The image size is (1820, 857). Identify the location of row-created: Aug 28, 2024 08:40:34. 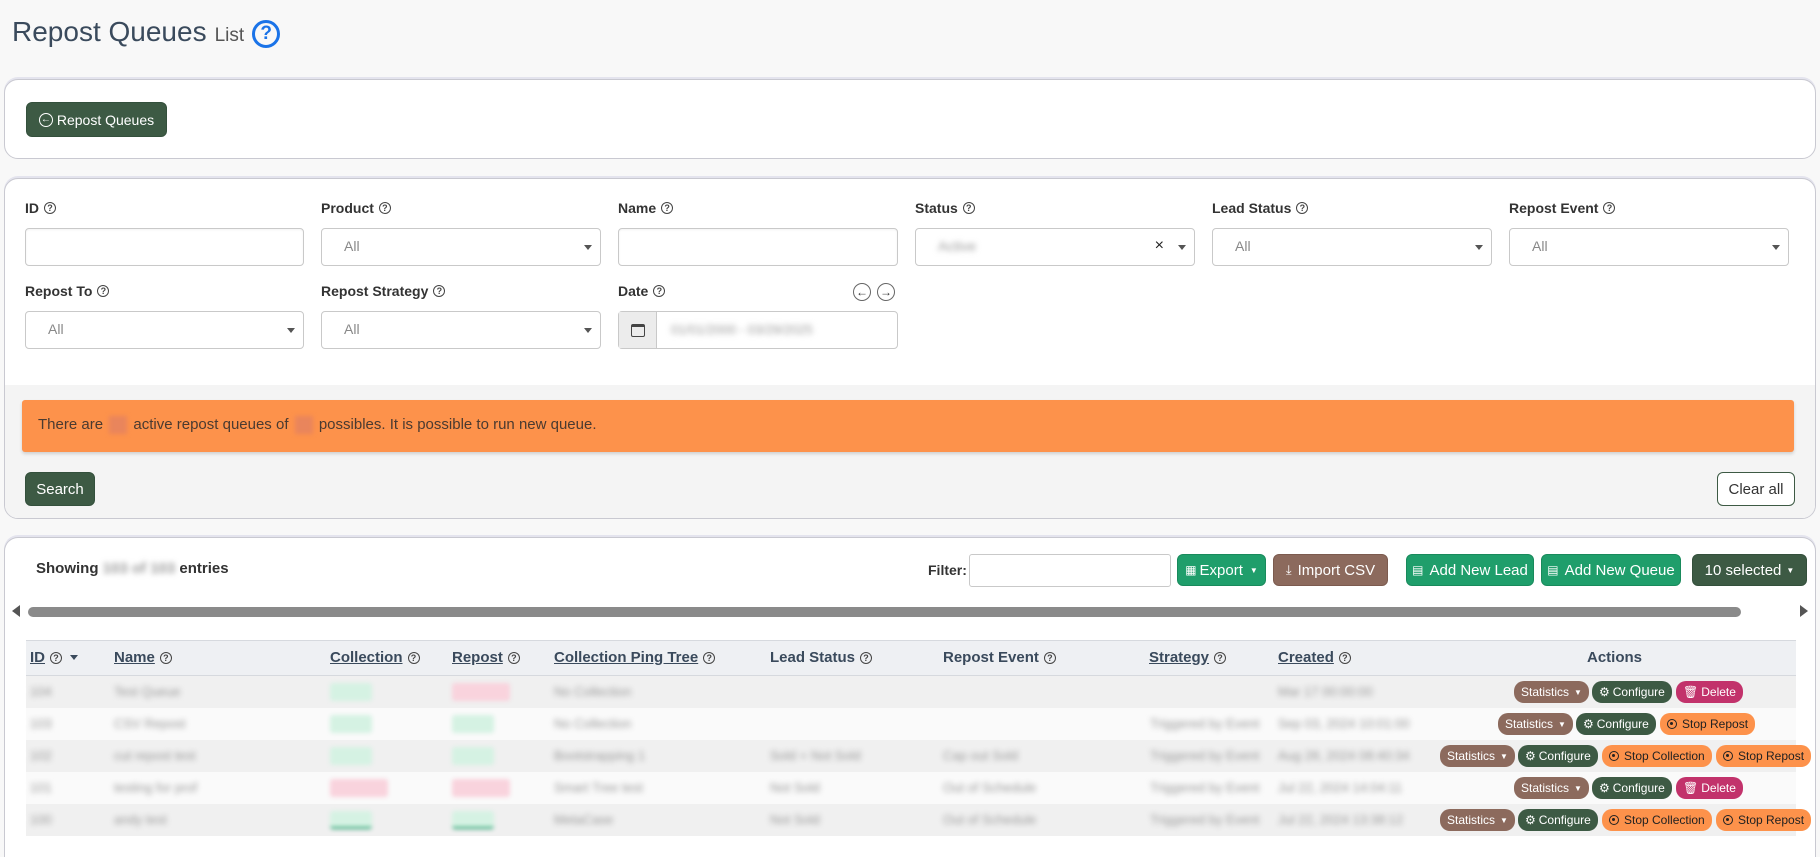
(1344, 755).